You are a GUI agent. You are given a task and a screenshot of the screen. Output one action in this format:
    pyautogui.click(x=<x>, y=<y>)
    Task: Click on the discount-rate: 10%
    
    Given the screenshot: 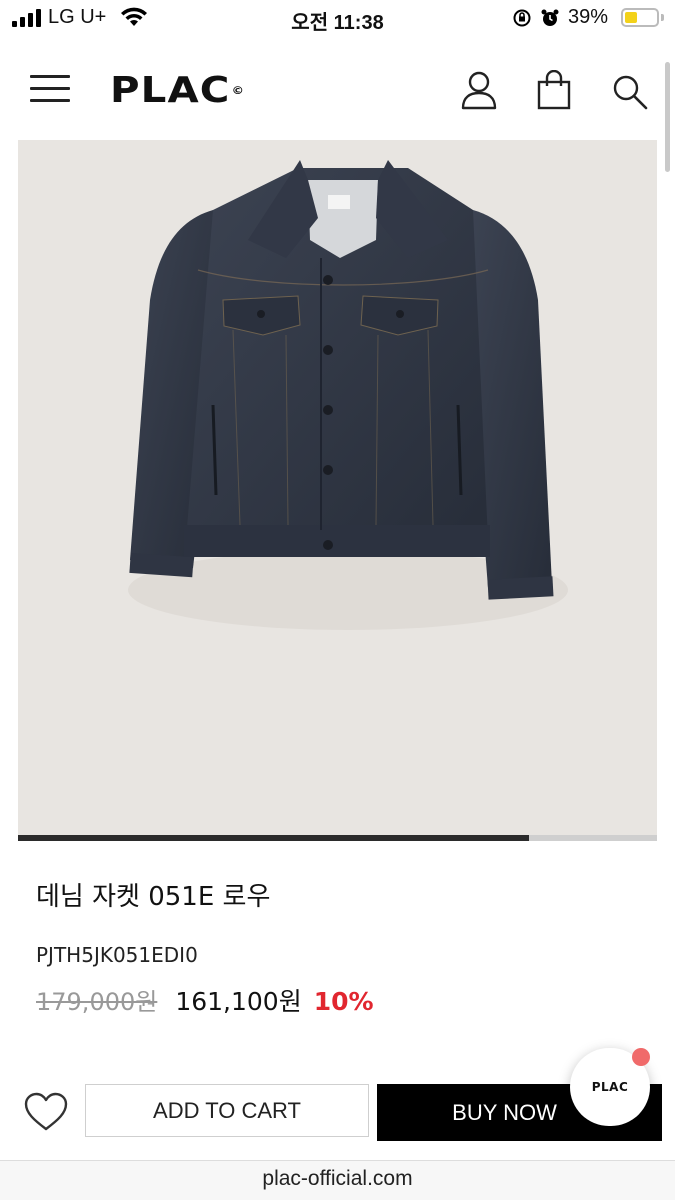 What is the action you would take?
    pyautogui.click(x=343, y=1001)
    